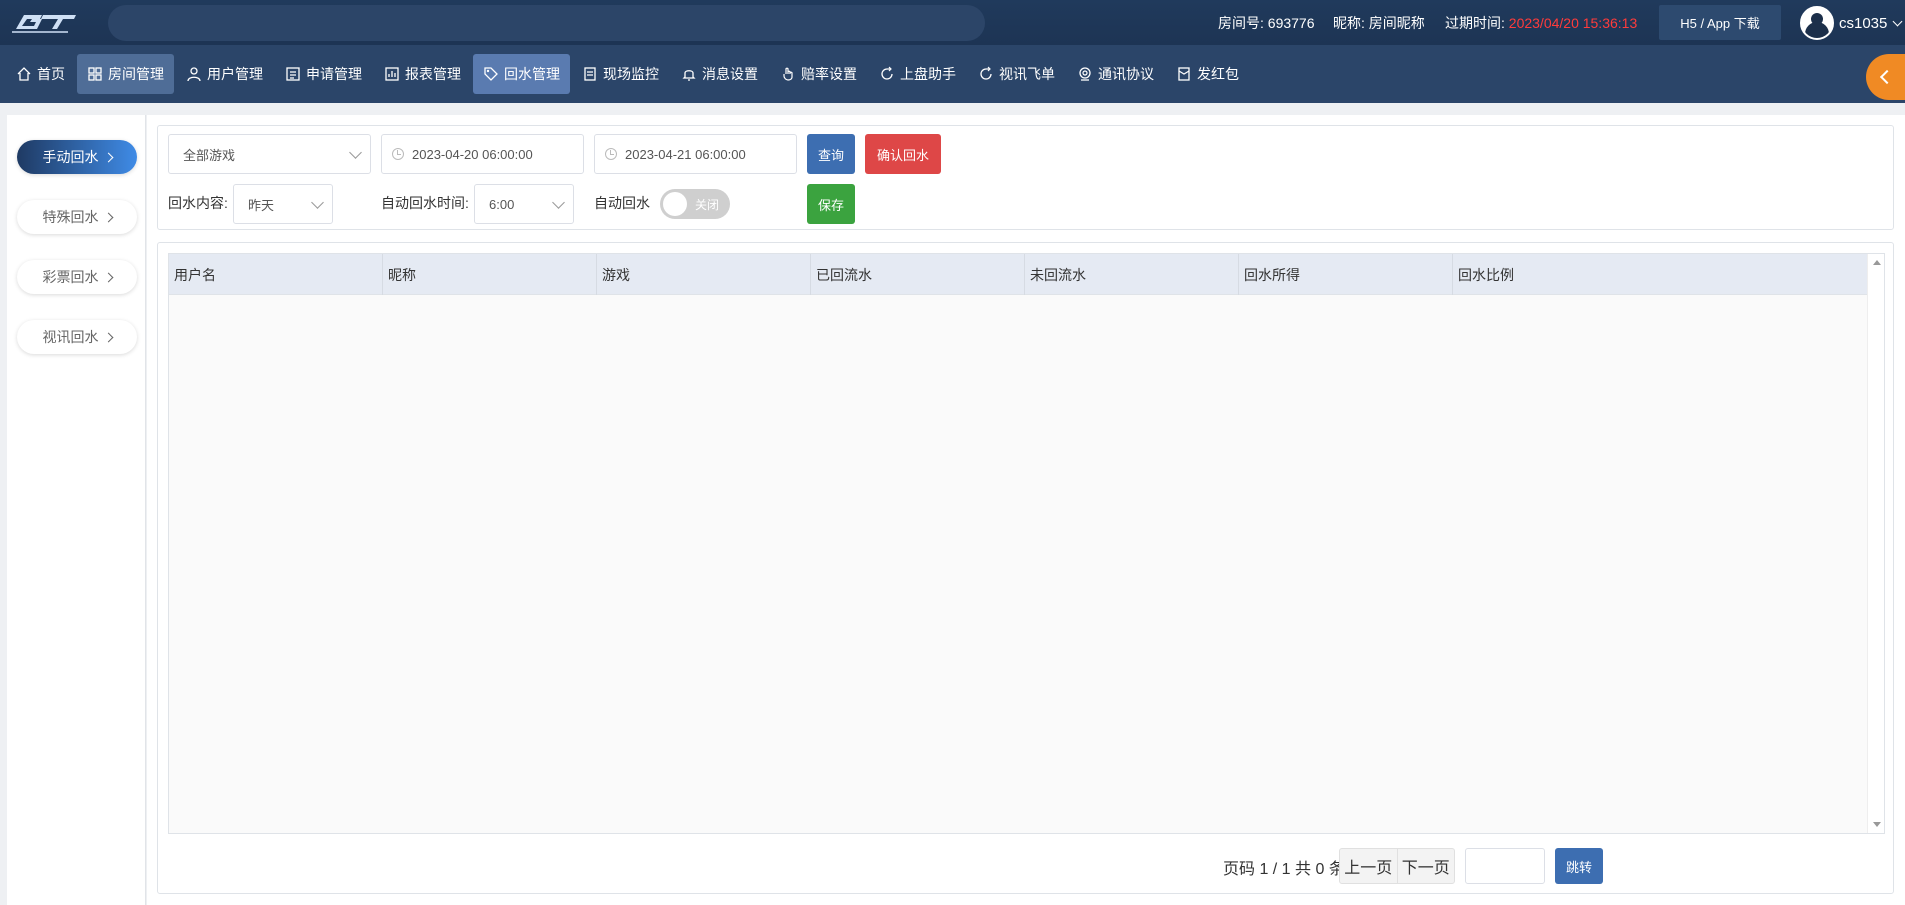 Image resolution: width=1905 pixels, height=905 pixels. I want to click on nav-item-users: 用户管理, so click(224, 74).